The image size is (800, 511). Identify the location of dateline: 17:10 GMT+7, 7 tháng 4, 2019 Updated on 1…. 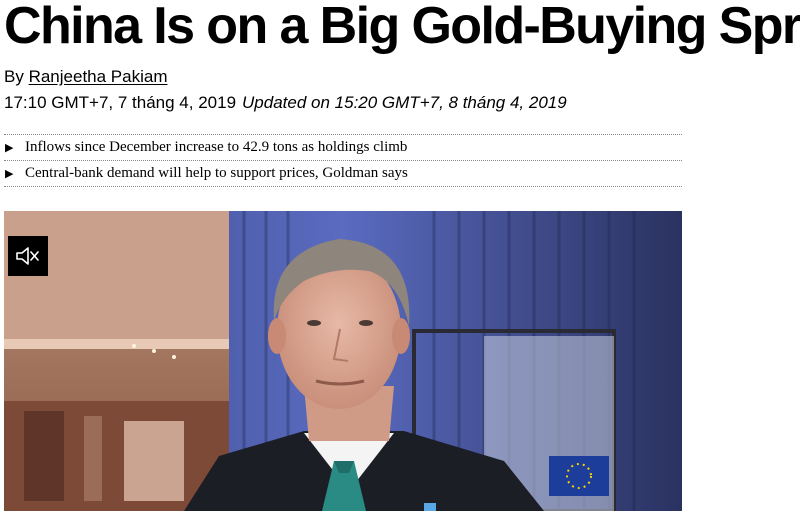
(285, 103).